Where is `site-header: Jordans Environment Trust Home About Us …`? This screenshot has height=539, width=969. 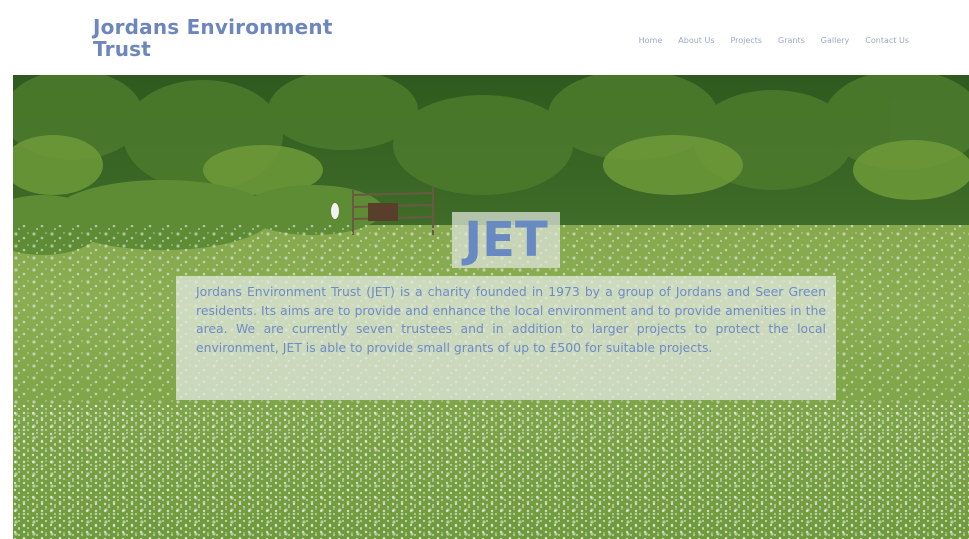 site-header: Jordans Environment Trust Home About Us … is located at coordinates (484, 37).